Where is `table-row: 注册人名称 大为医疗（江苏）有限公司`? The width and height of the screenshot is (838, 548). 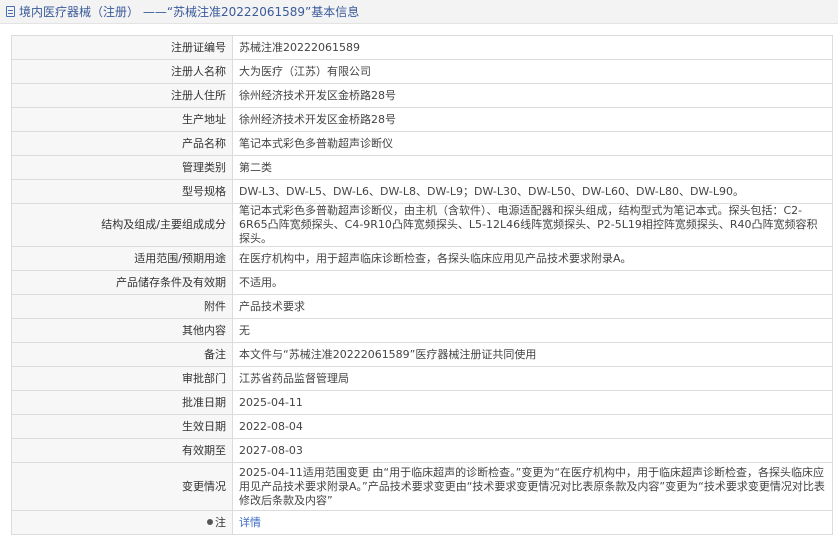
table-row: 注册人名称 大为医疗（江苏）有限公司 is located at coordinates (422, 71).